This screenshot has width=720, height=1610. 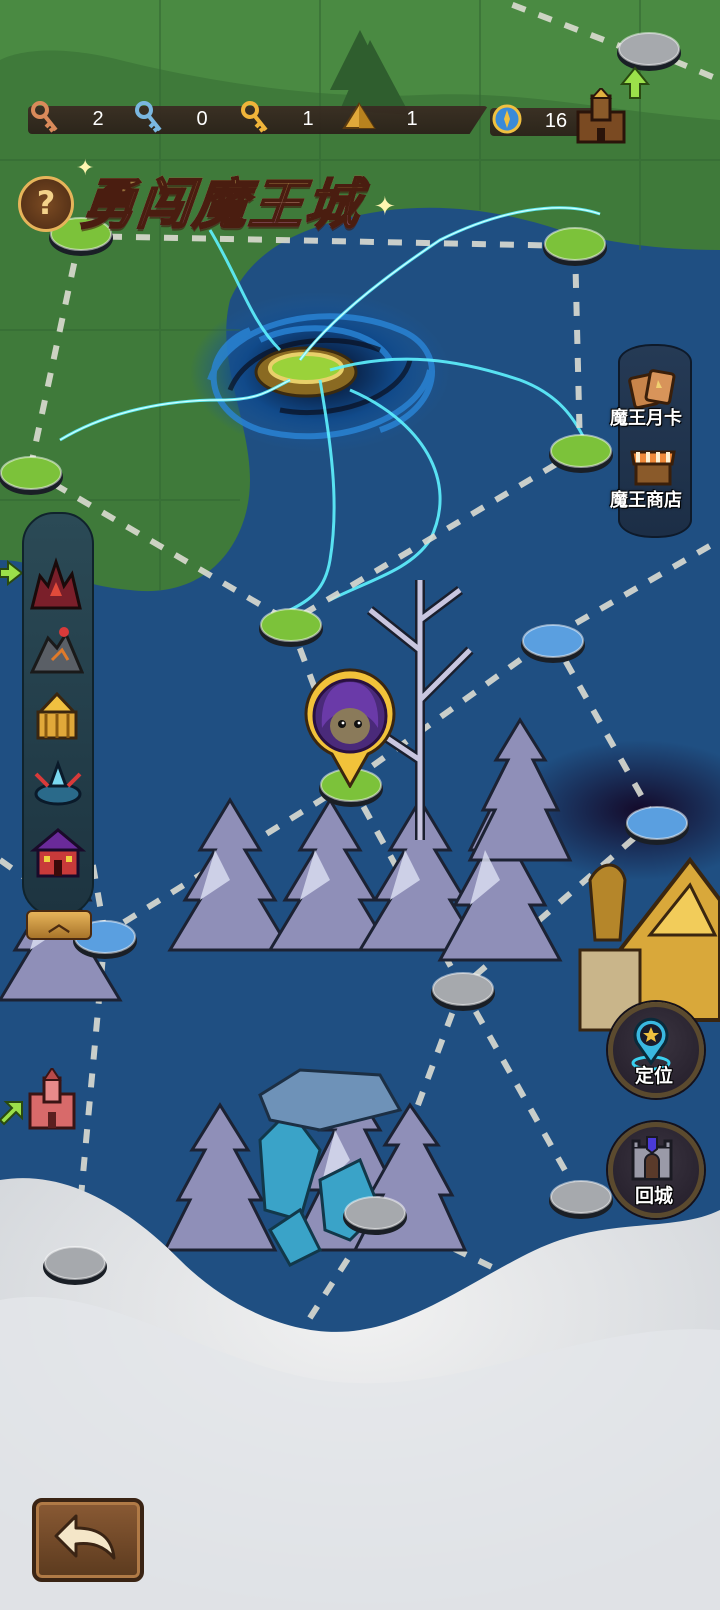 I want to click on locate-label: 定位, so click(x=654, y=1076).